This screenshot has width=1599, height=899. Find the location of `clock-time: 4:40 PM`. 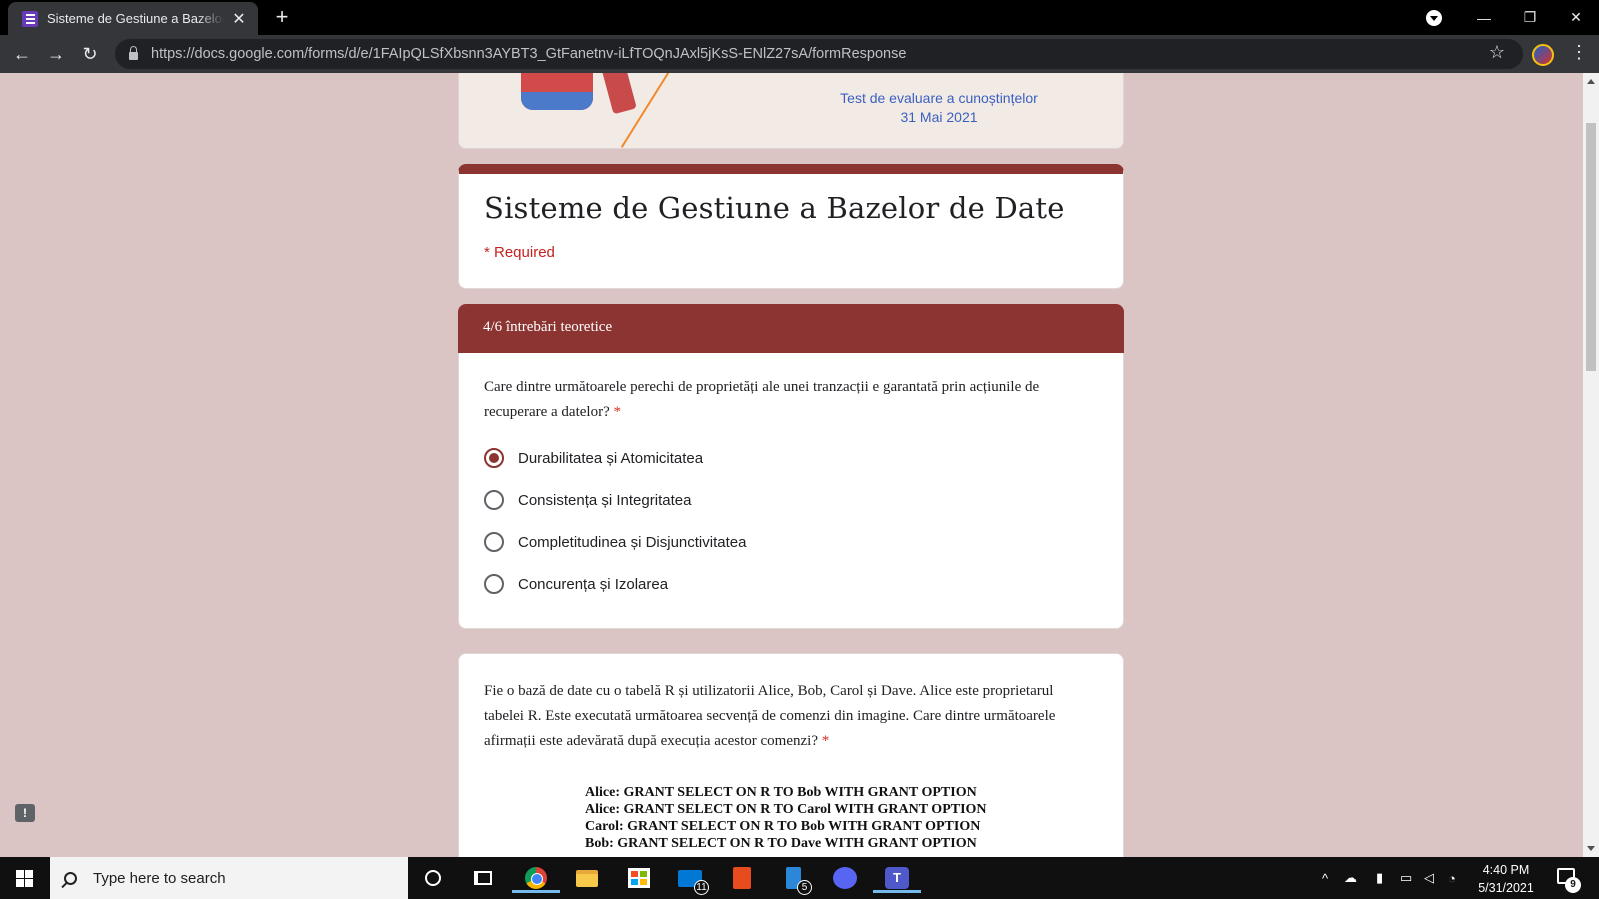

clock-time: 4:40 PM is located at coordinates (1506, 870).